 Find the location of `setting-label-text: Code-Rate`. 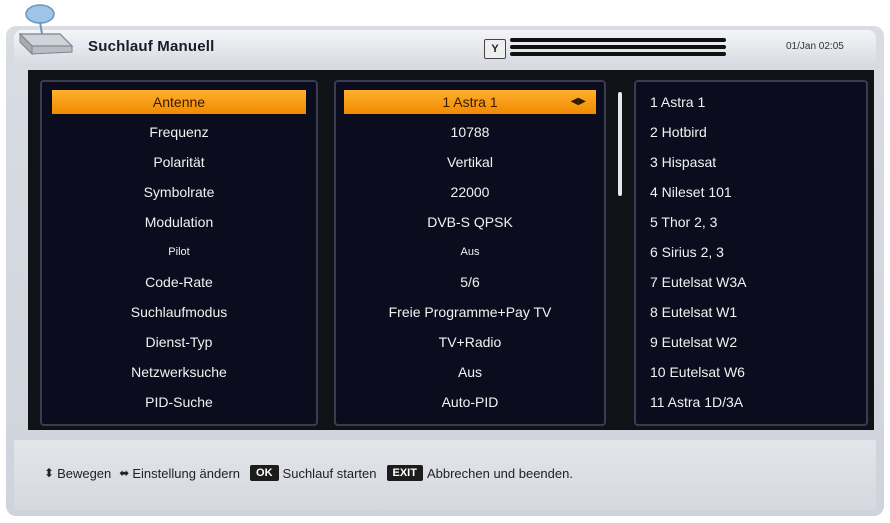

setting-label-text: Code-Rate is located at coordinates (179, 282).